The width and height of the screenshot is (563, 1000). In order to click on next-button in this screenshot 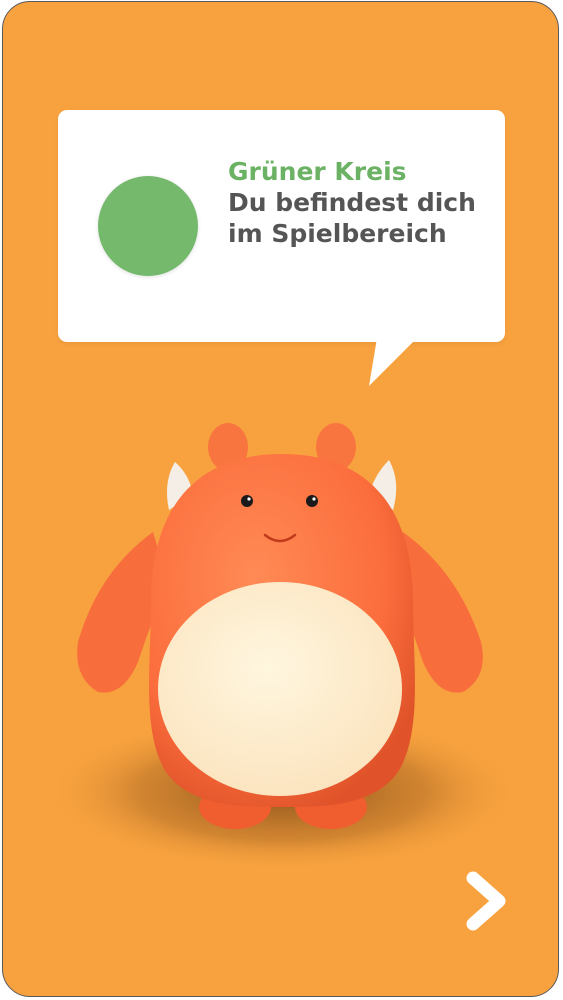, I will do `click(487, 901)`.